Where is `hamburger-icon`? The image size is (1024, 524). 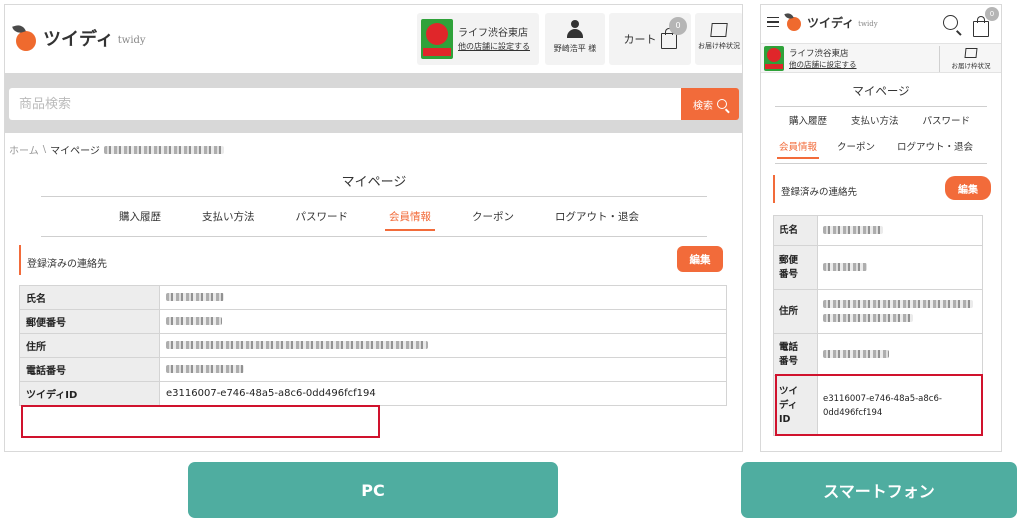 hamburger-icon is located at coordinates (773, 22).